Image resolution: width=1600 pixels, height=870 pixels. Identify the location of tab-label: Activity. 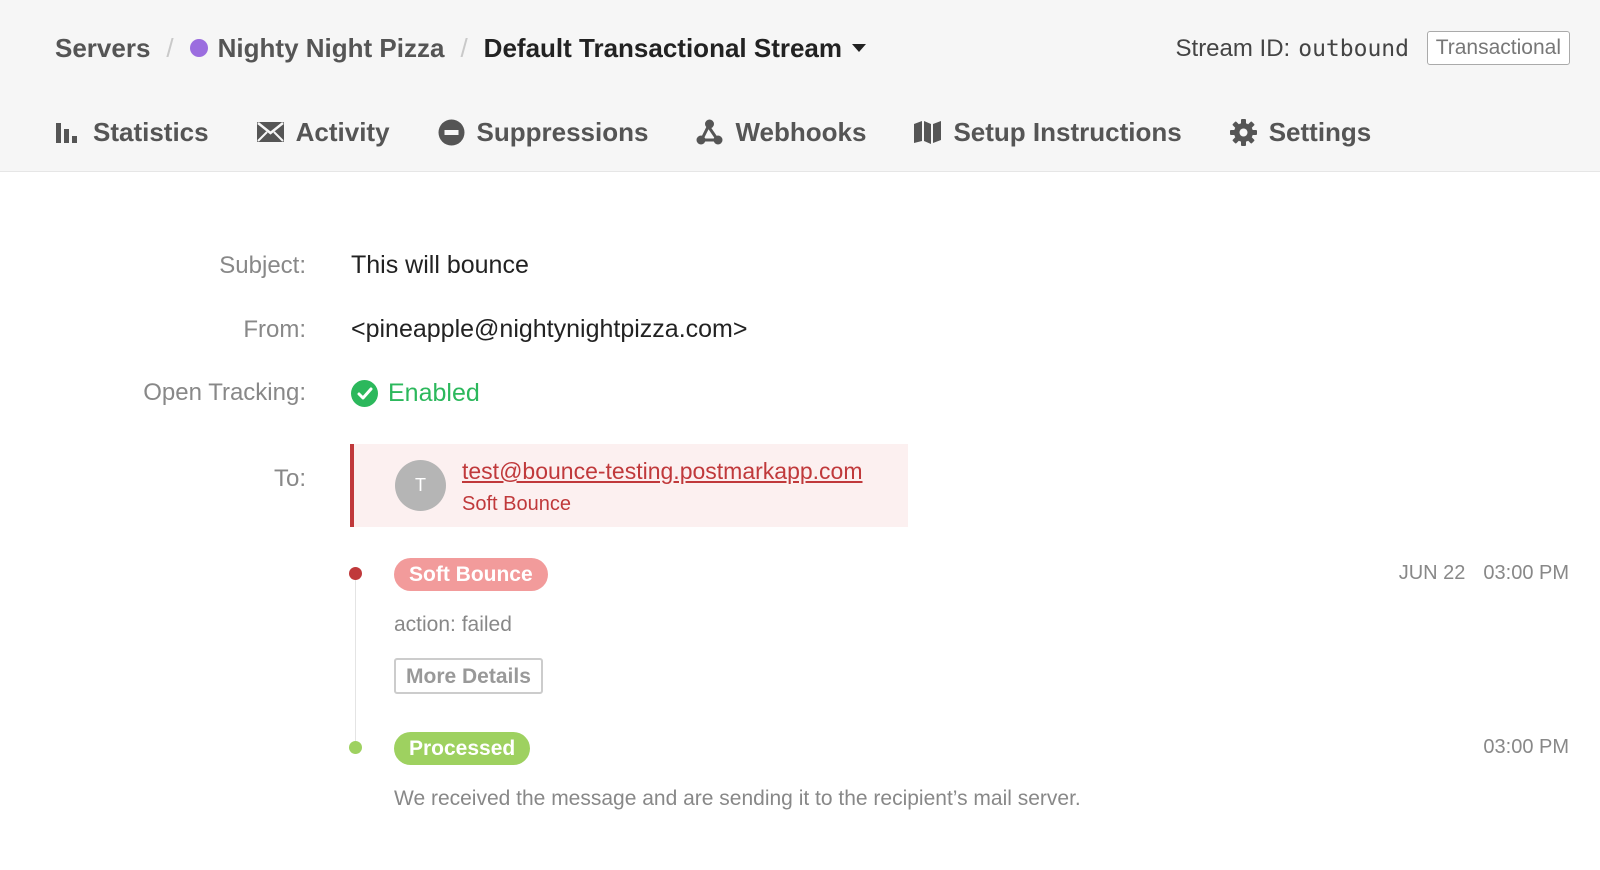
(342, 131).